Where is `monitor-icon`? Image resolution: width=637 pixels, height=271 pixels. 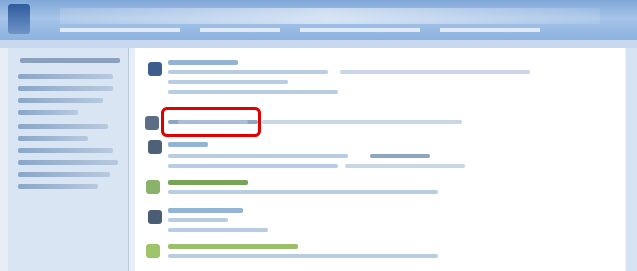
monitor-icon is located at coordinates (155, 69).